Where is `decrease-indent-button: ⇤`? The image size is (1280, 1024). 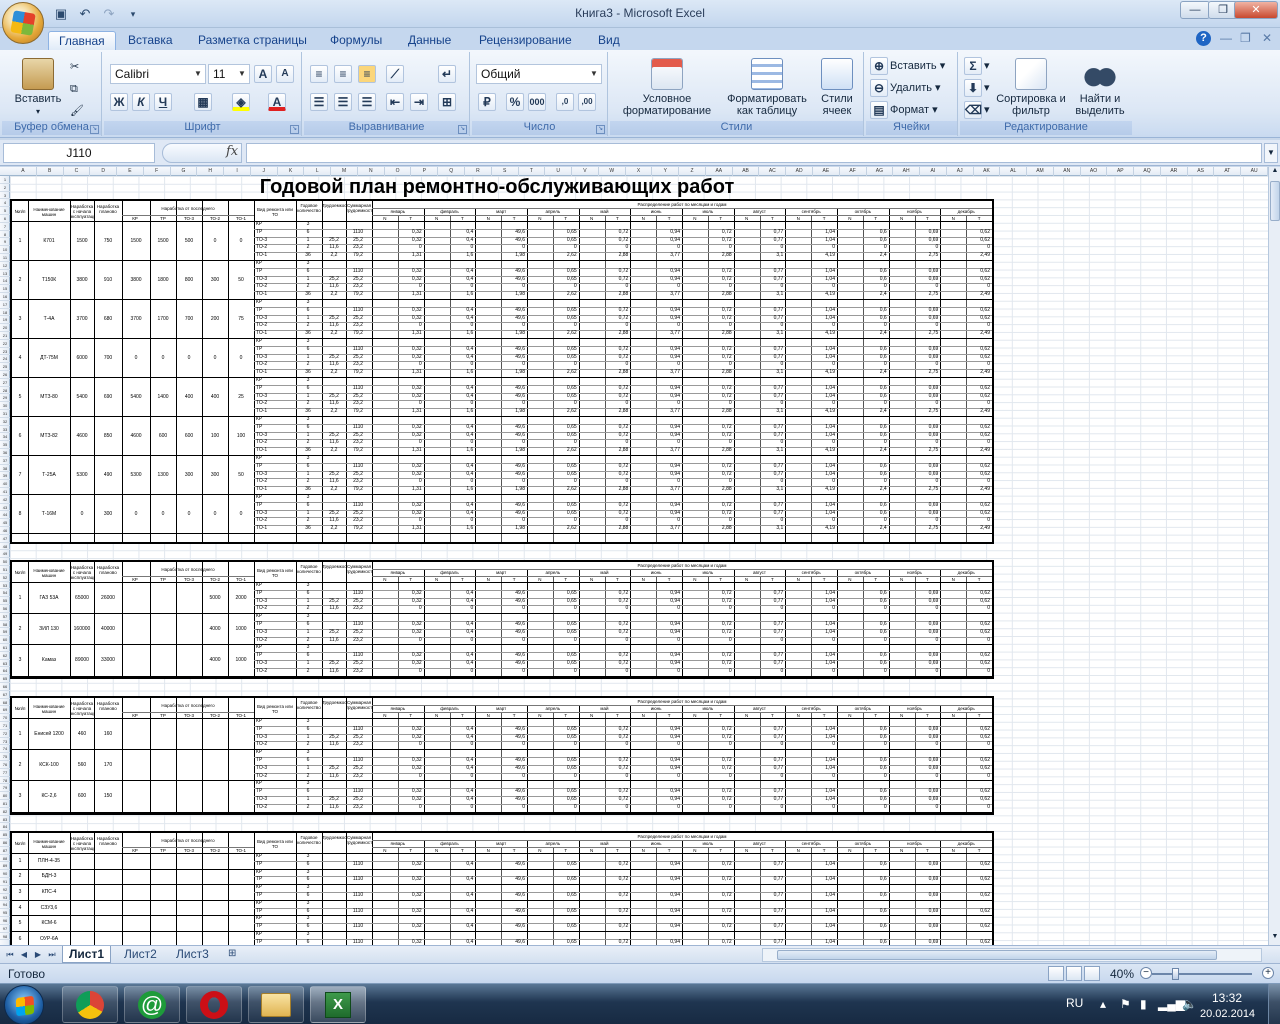
decrease-indent-button: ⇤ is located at coordinates (396, 102).